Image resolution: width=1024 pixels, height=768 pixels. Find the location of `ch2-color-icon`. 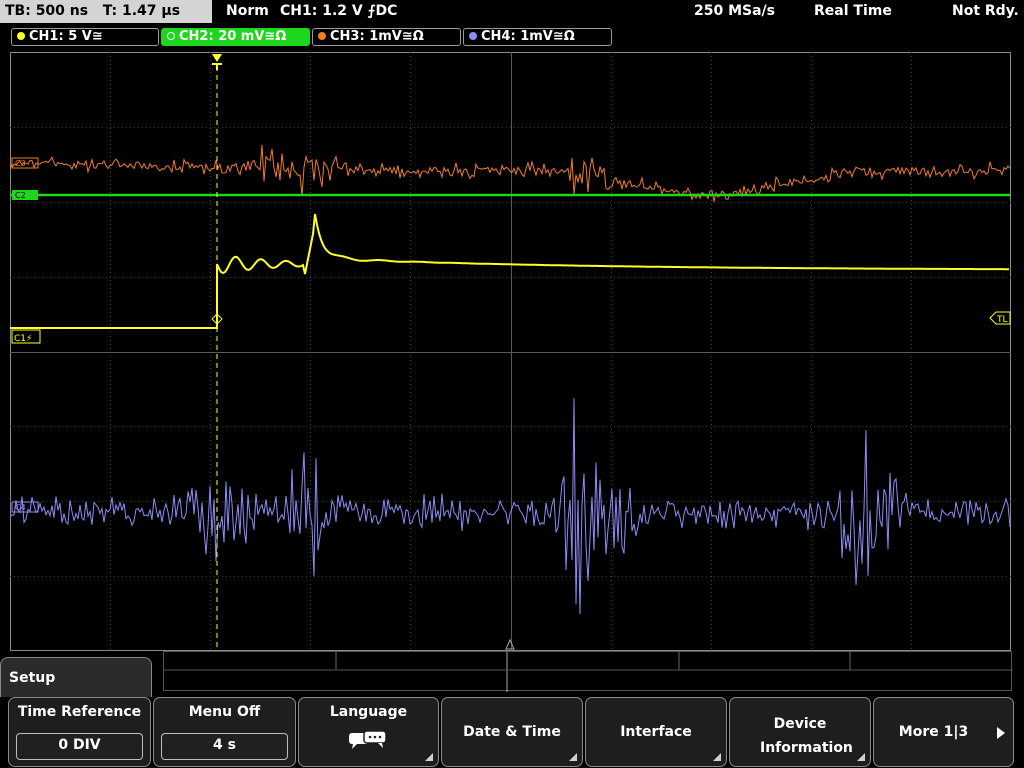

ch2-color-icon is located at coordinates (171, 36).